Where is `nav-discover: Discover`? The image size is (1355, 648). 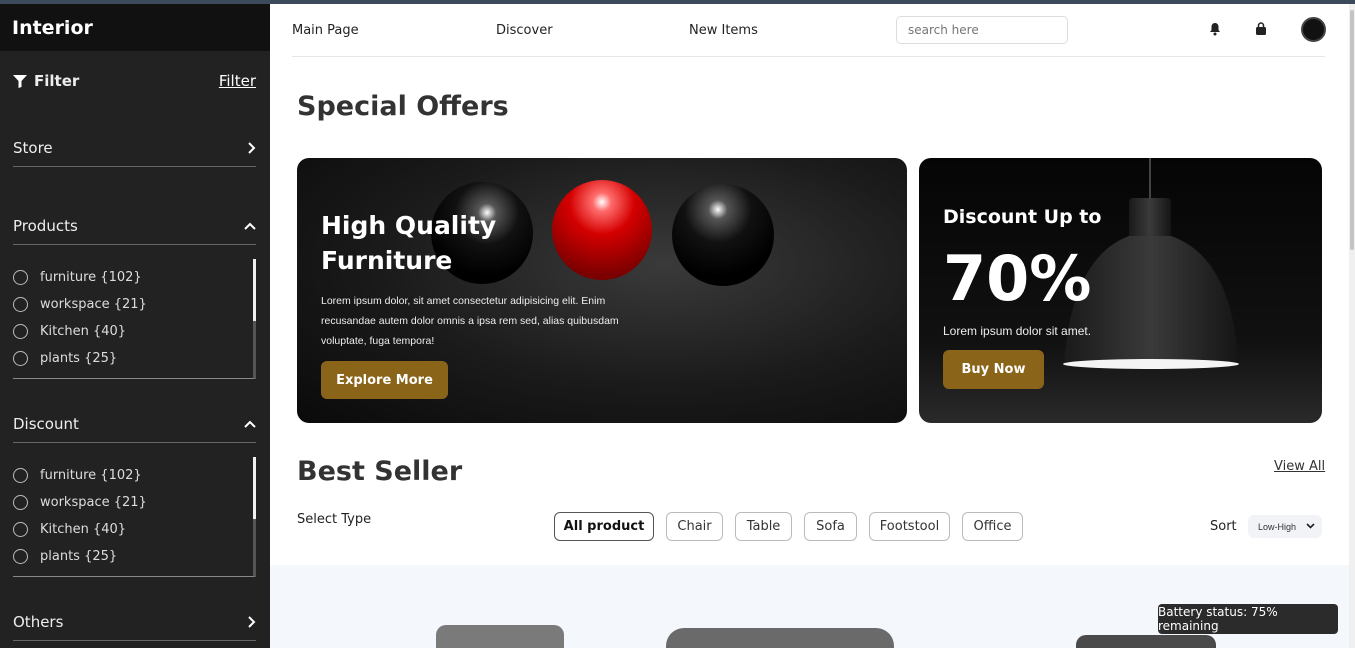
nav-discover: Discover is located at coordinates (524, 30).